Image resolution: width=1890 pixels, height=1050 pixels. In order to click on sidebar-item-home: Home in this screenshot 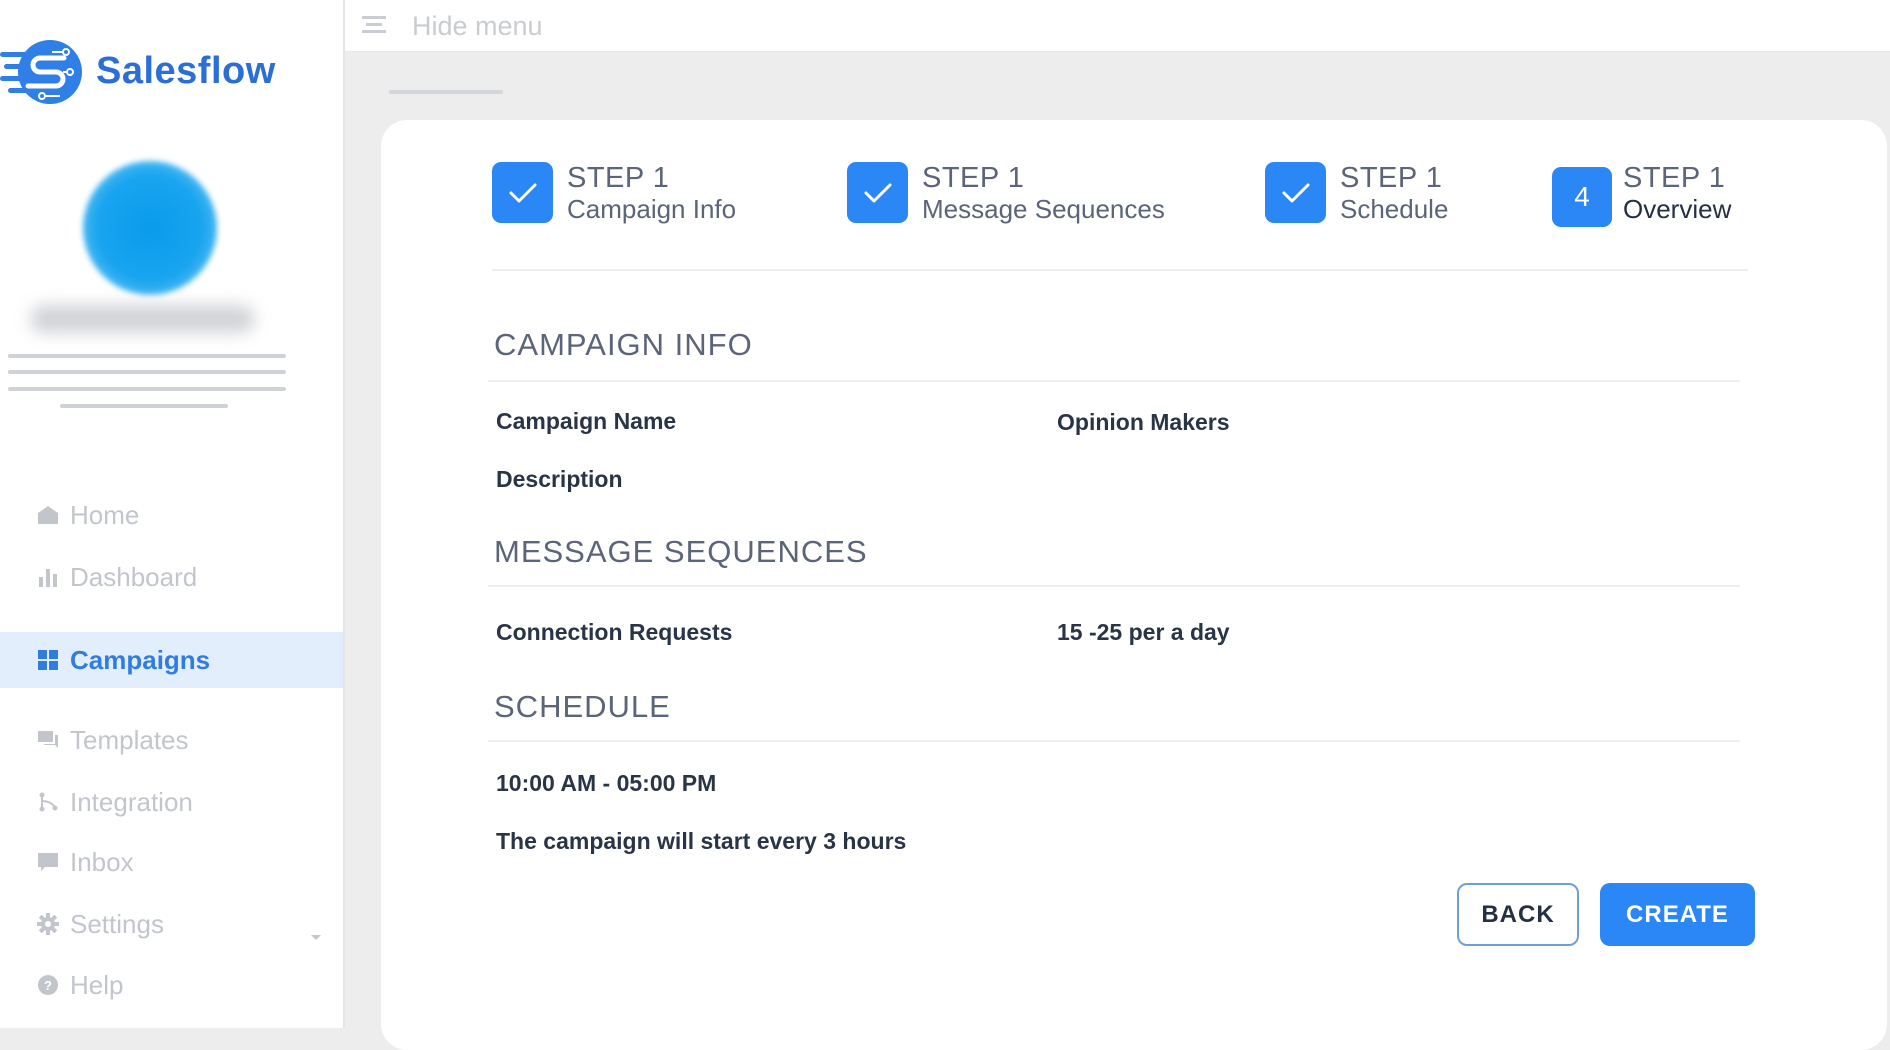, I will do `click(171, 515)`.